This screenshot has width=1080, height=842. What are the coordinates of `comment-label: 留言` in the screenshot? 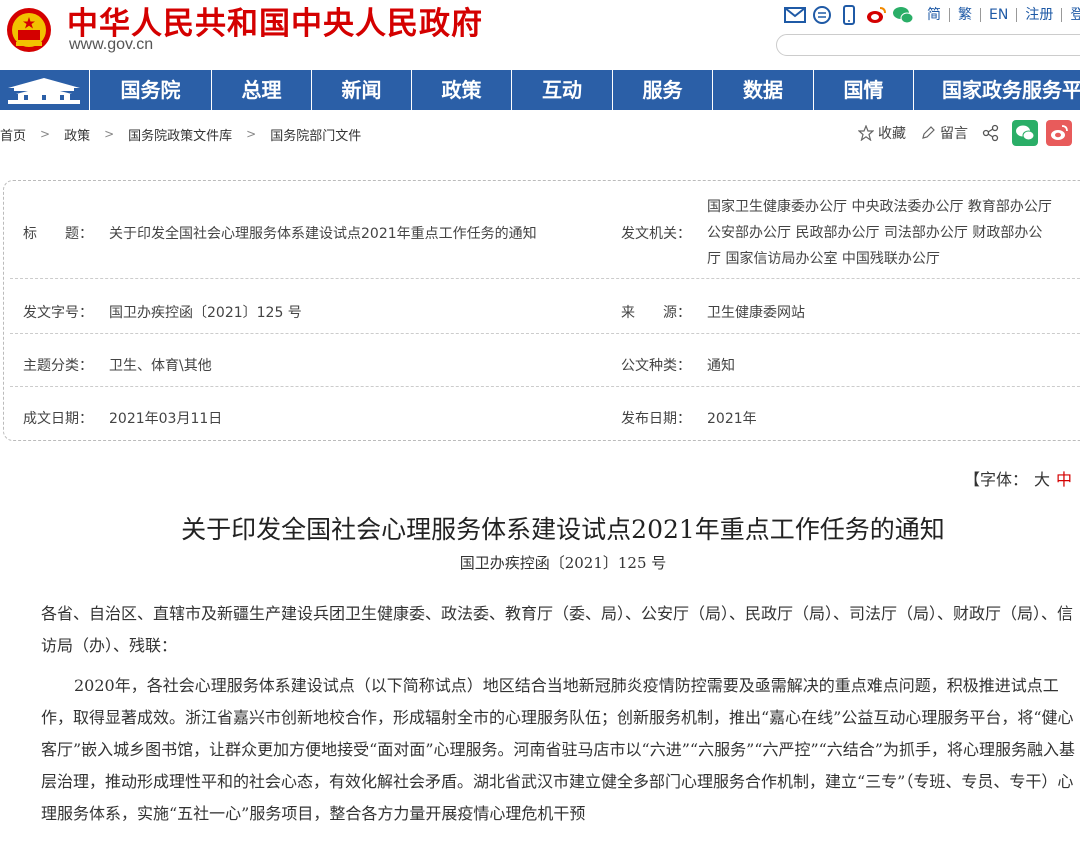 It's located at (954, 134).